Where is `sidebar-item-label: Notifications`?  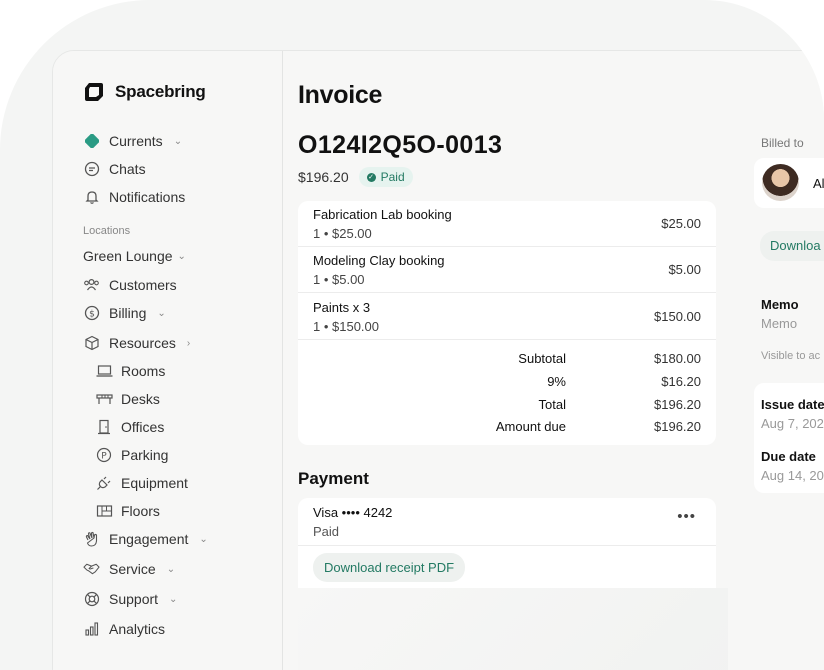
sidebar-item-label: Notifications is located at coordinates (147, 197).